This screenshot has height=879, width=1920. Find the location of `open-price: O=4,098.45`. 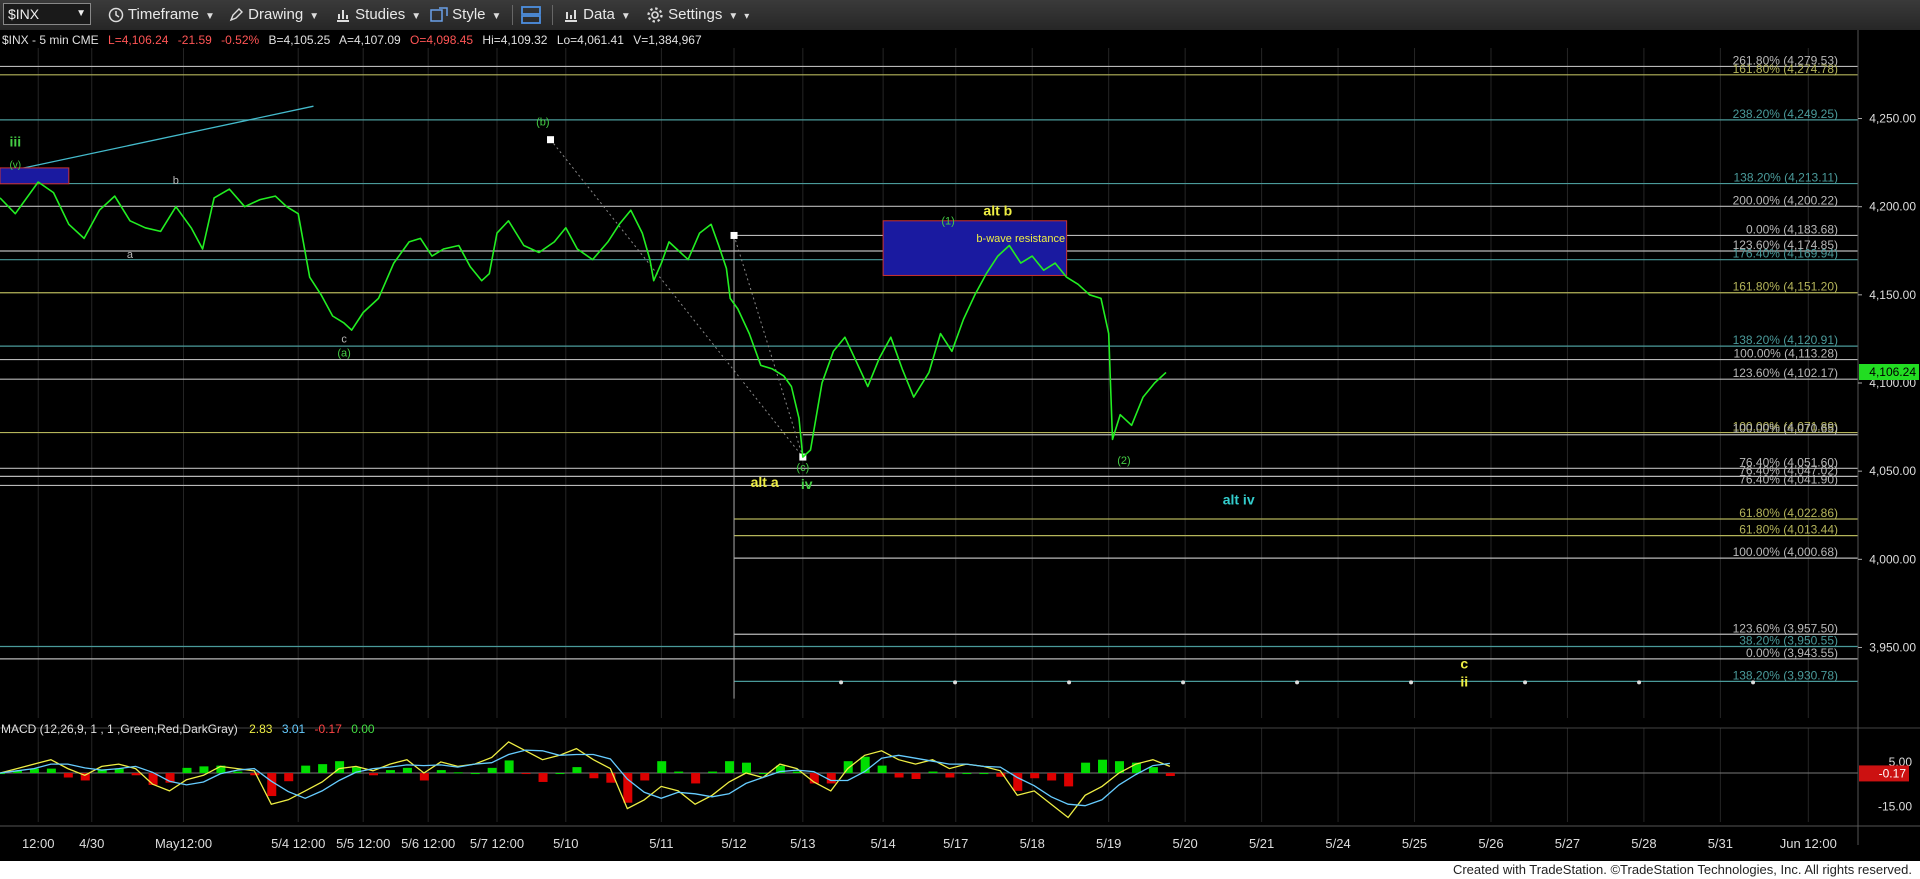

open-price: O=4,098.45 is located at coordinates (441, 40).